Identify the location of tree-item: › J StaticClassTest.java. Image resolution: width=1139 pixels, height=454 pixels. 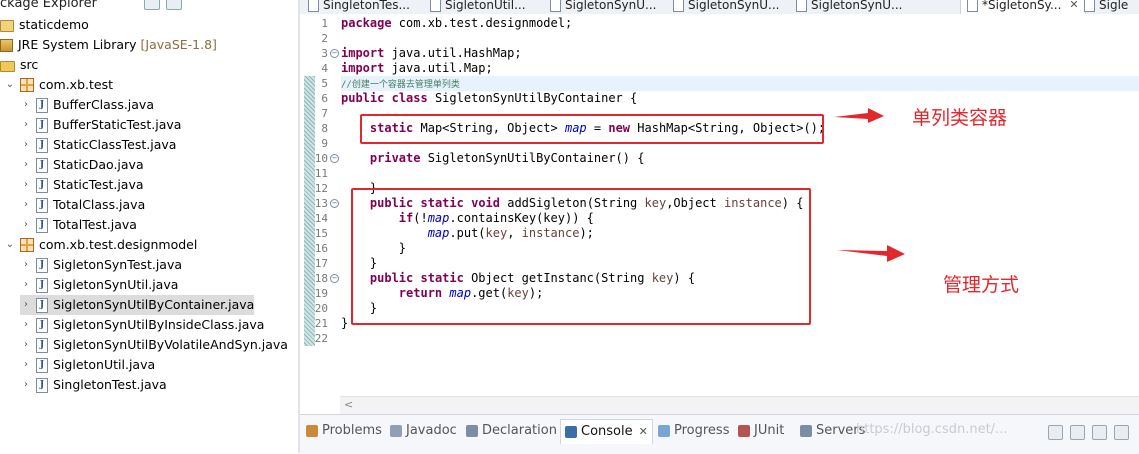
(98, 145).